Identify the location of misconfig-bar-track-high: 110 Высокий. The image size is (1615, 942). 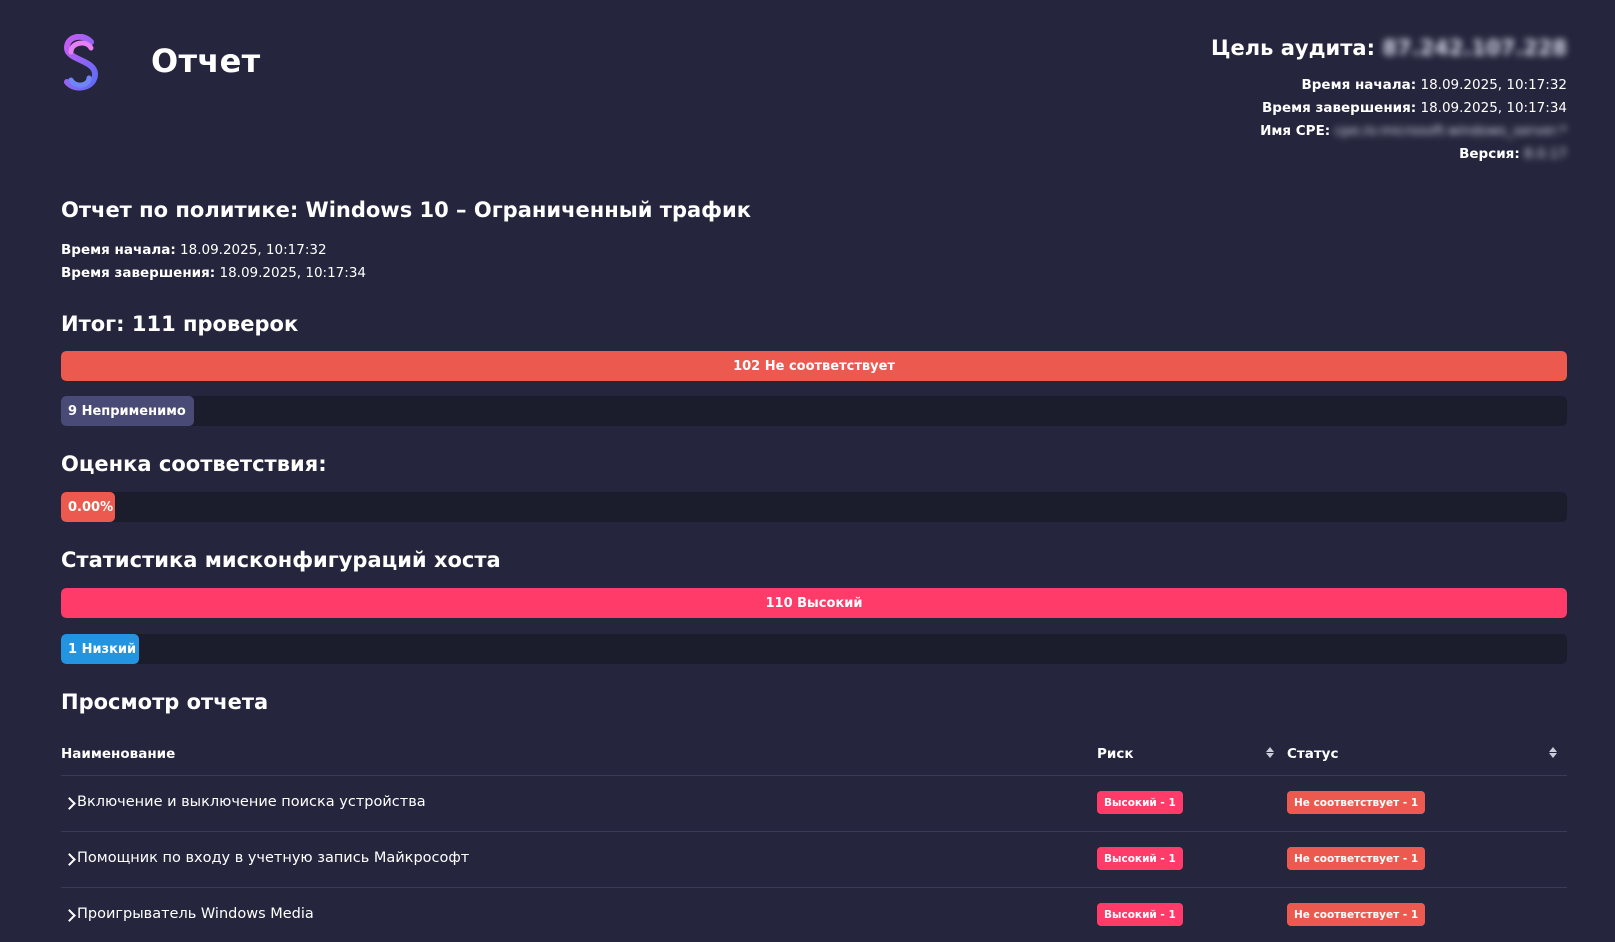
(814, 603).